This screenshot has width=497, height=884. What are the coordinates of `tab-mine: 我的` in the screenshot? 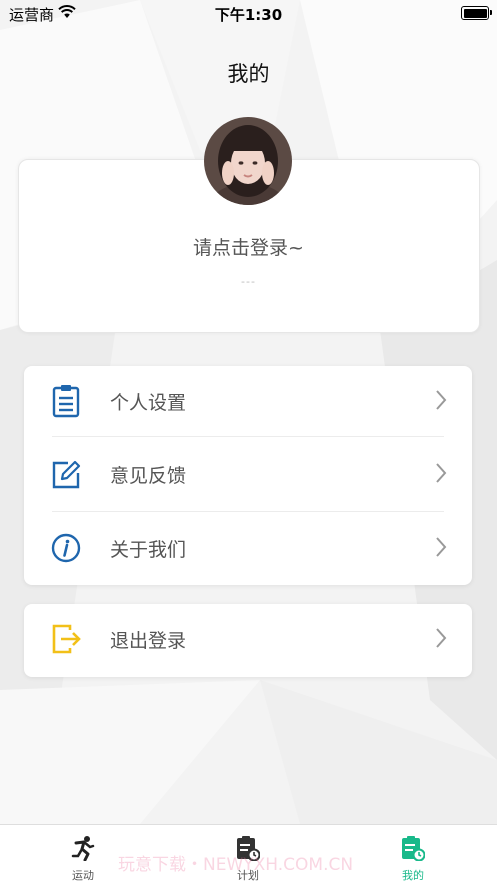 It's located at (413, 854).